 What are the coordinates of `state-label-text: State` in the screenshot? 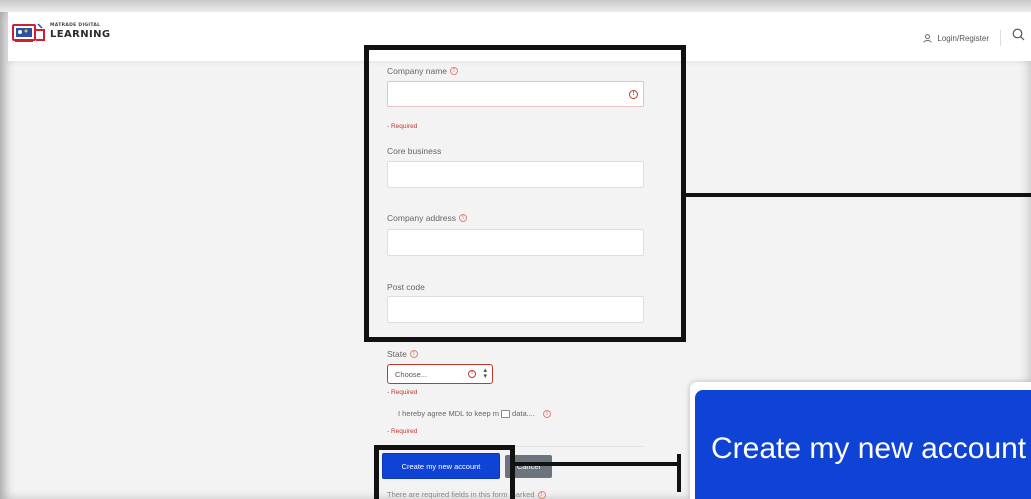 It's located at (397, 354).